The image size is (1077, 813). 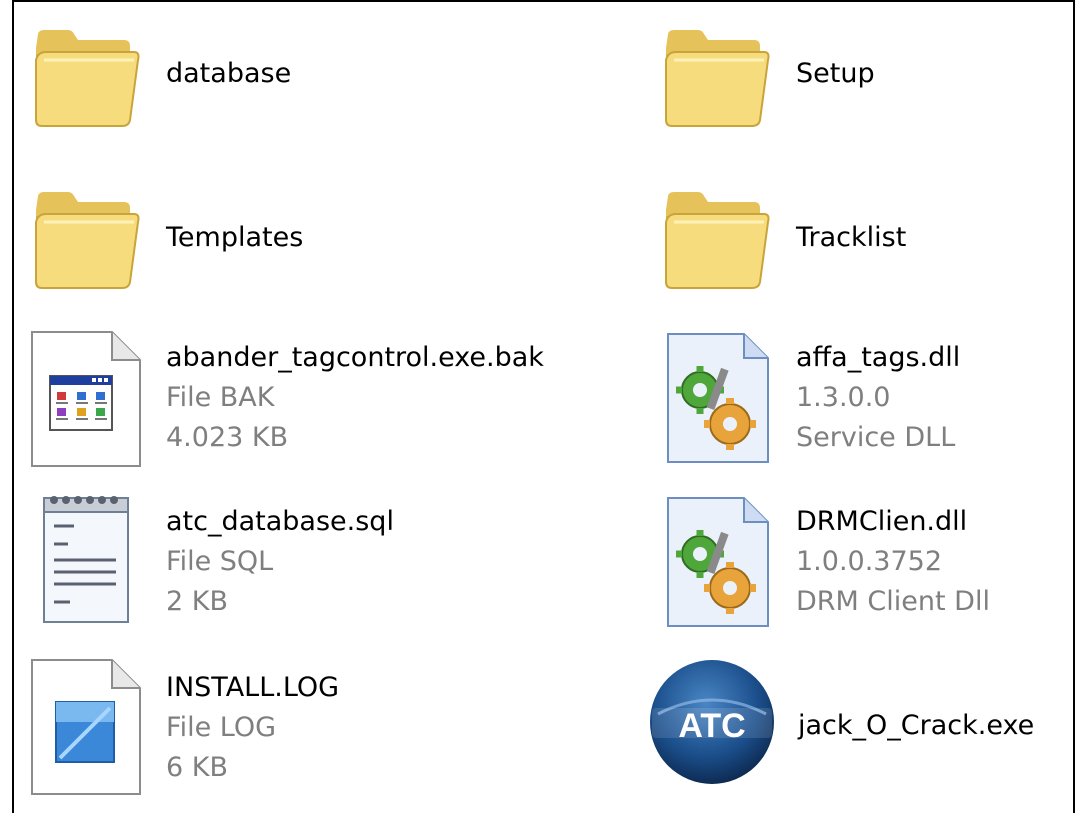 What do you see at coordinates (893, 601) in the screenshot?
I see `item-description: DRM Client Dll` at bounding box center [893, 601].